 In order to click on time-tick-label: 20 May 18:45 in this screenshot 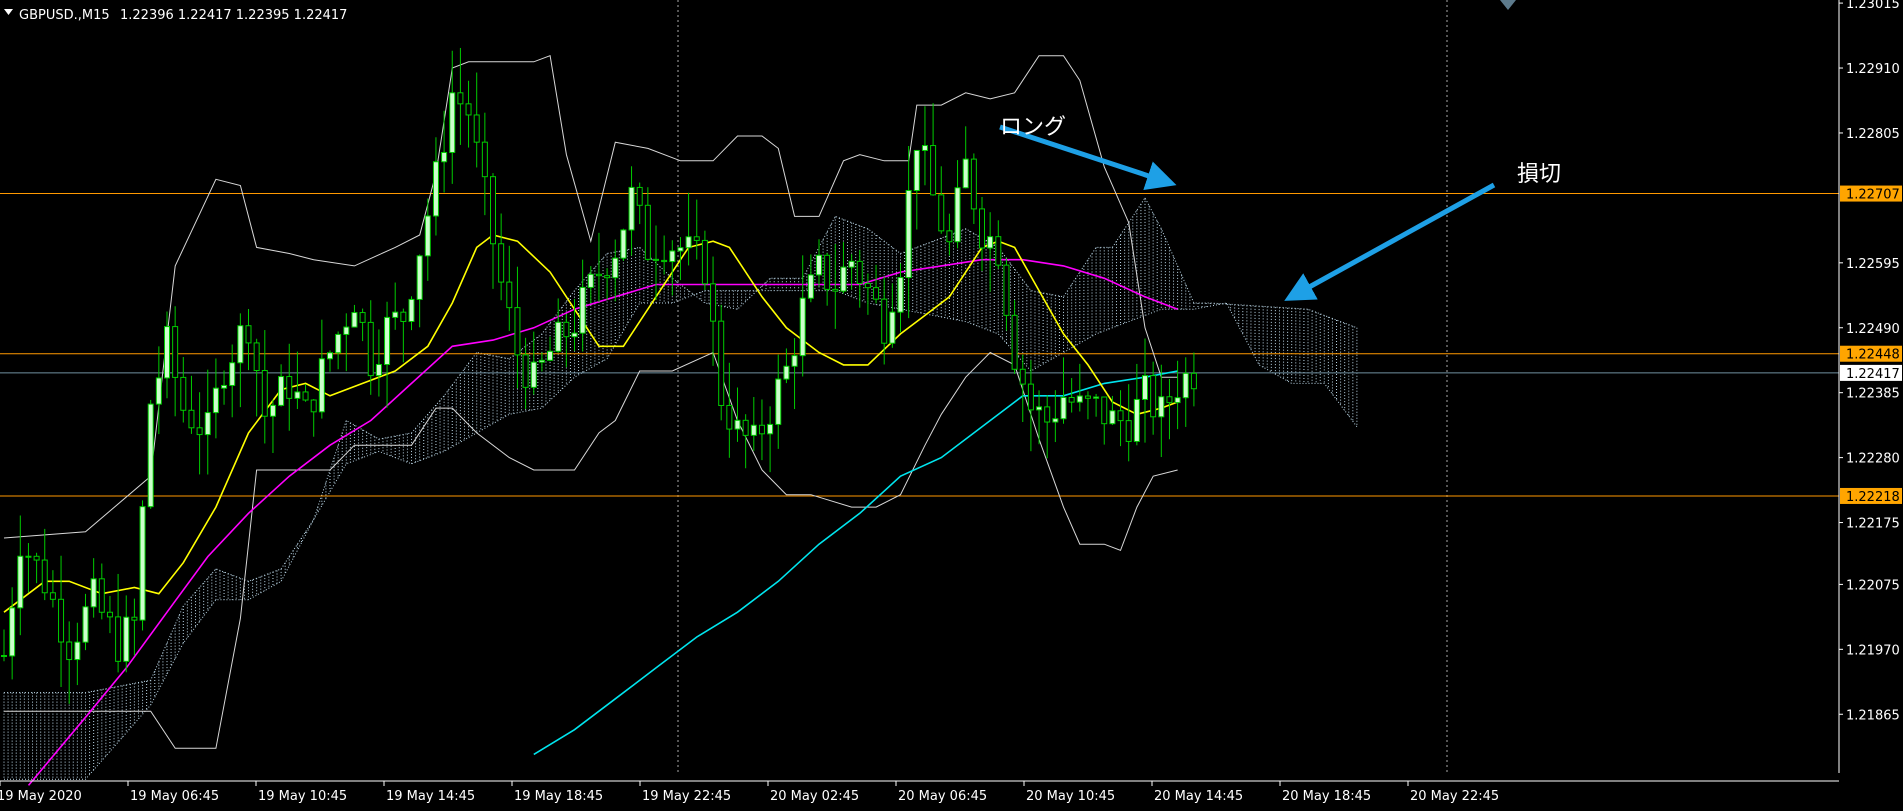, I will do `click(1326, 796)`.